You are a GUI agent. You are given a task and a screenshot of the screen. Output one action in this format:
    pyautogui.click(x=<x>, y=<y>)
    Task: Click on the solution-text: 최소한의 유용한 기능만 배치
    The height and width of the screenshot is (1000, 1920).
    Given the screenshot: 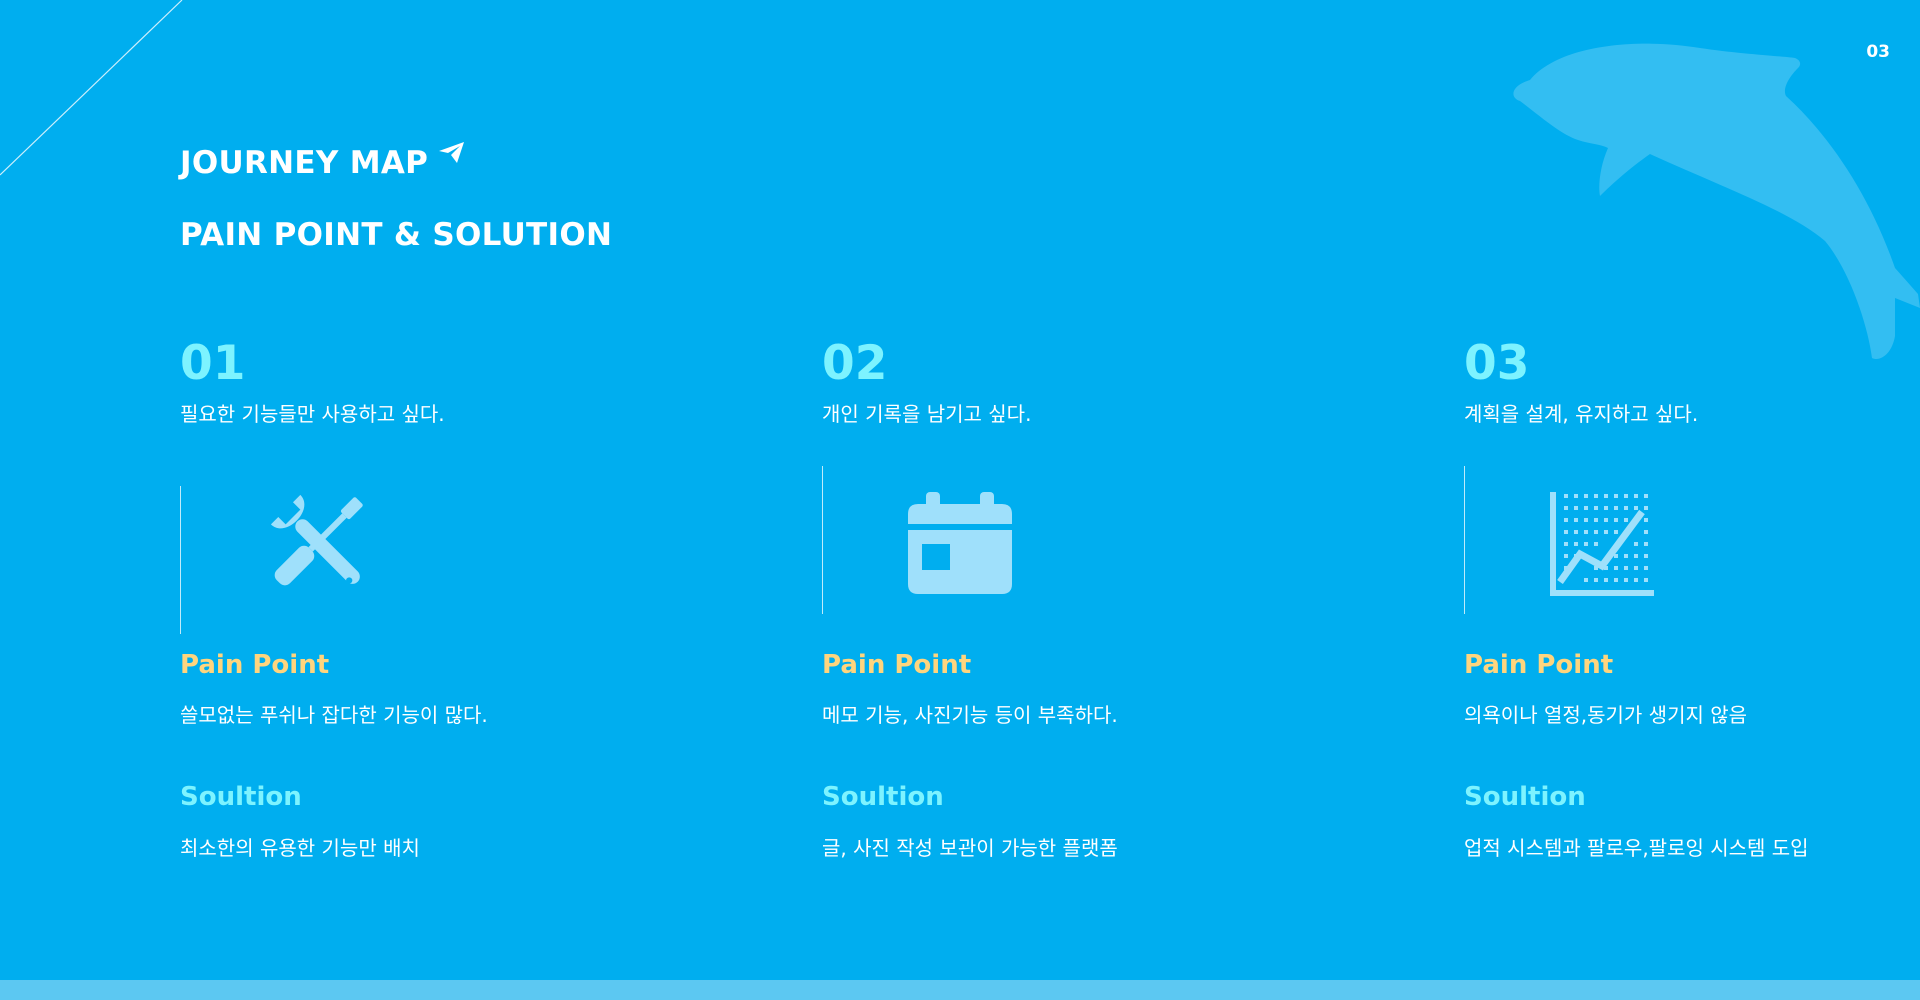 What is the action you would take?
    pyautogui.click(x=300, y=848)
    